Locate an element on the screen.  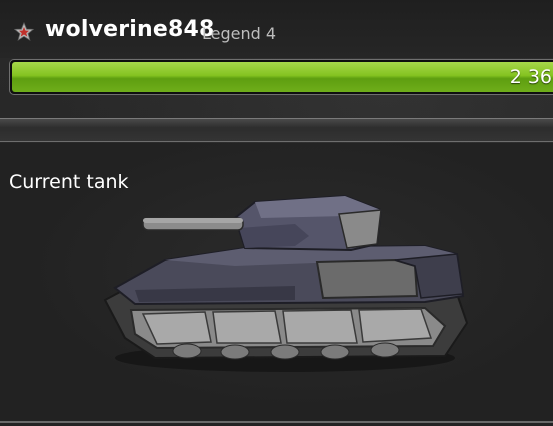
experience-bar-fill is located at coordinates (282, 77).